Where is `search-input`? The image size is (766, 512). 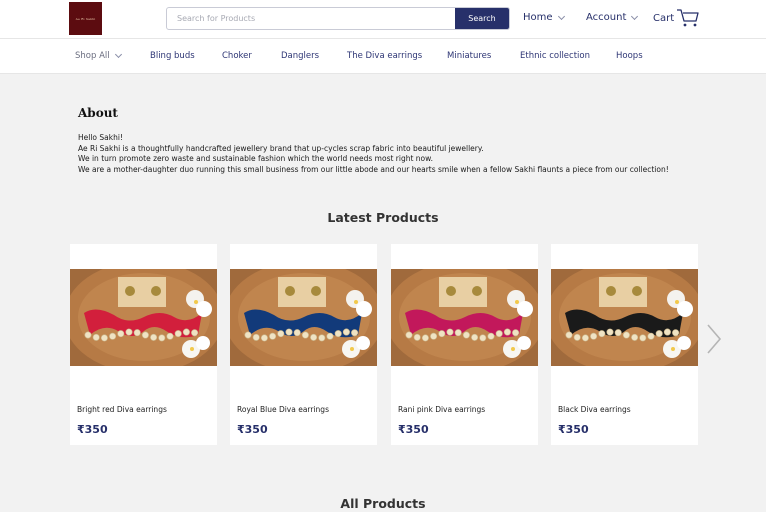 search-input is located at coordinates (311, 18).